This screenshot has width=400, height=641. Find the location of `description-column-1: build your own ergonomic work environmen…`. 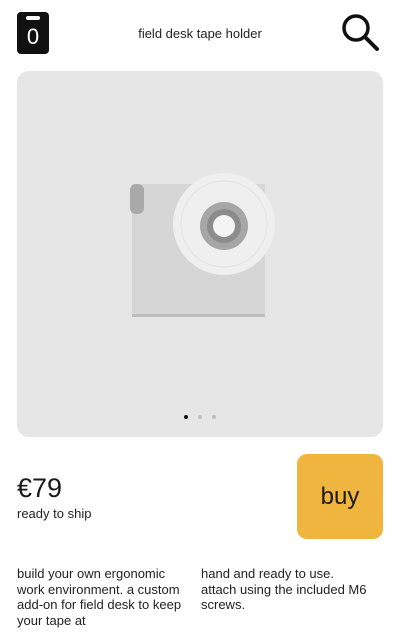

description-column-1: build your own ergonomic work environmen… is located at coordinates (99, 597).